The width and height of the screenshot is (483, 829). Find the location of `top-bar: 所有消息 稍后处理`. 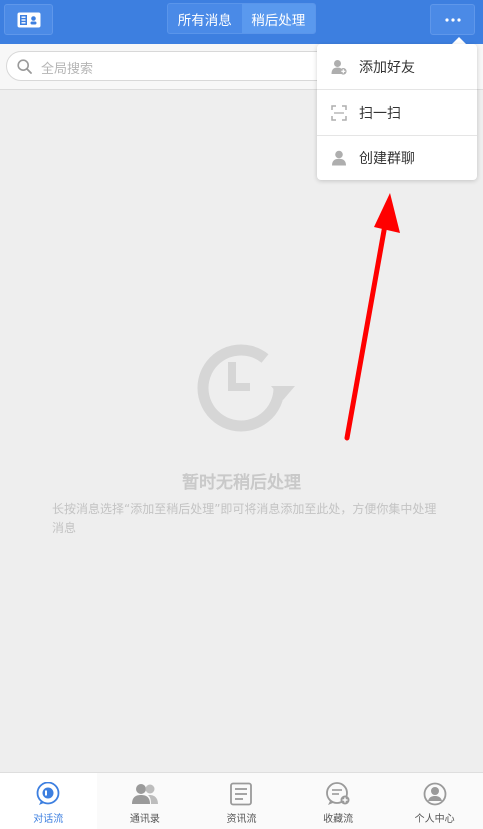

top-bar: 所有消息 稍后处理 is located at coordinates (241, 22).